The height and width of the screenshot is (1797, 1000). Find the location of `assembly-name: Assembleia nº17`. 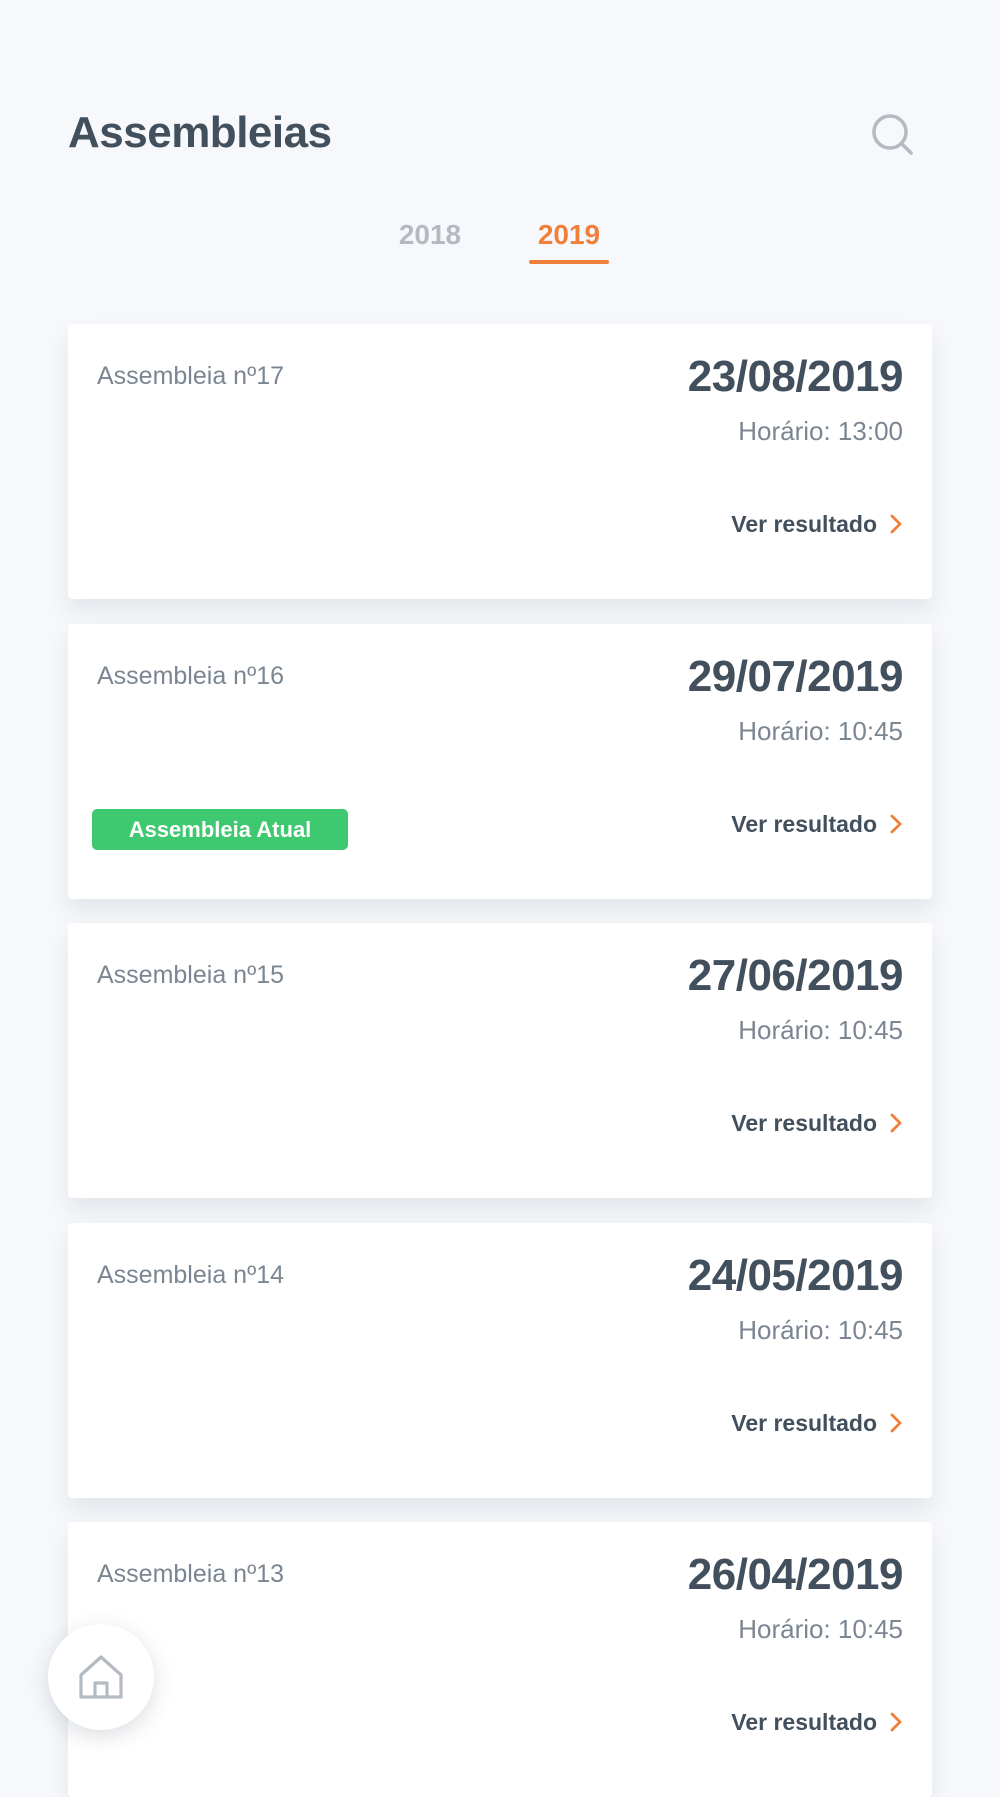

assembly-name: Assembleia nº17 is located at coordinates (191, 376).